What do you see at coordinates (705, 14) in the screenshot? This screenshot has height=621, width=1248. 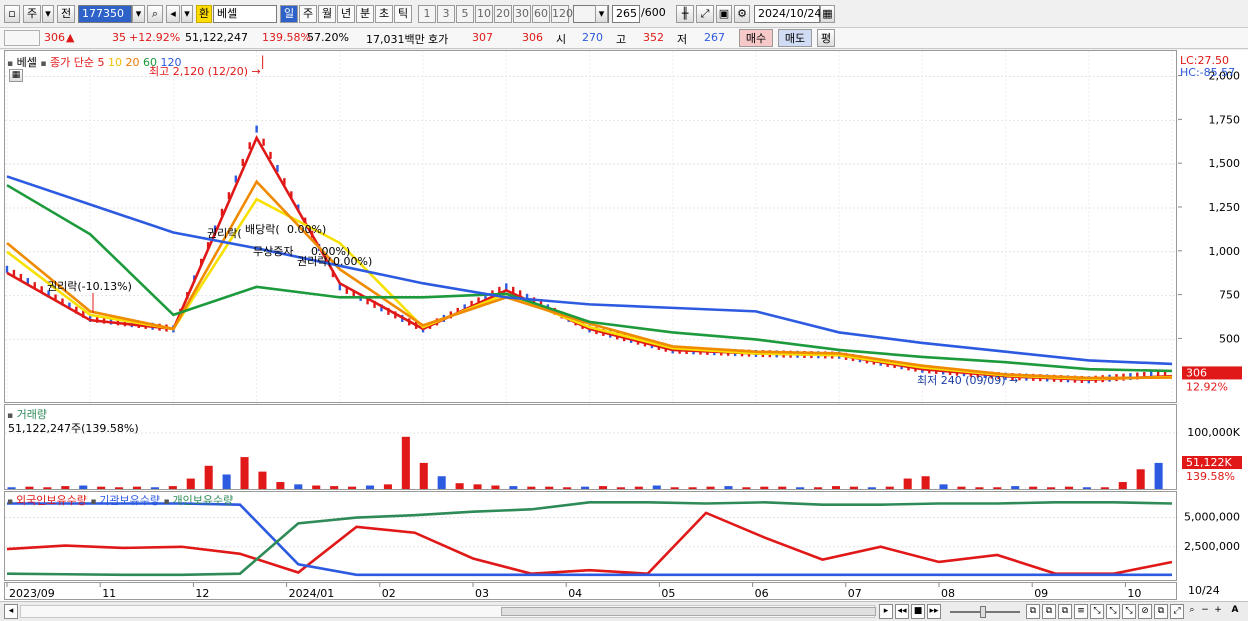 I see `draw-tool-icon: ⤢` at bounding box center [705, 14].